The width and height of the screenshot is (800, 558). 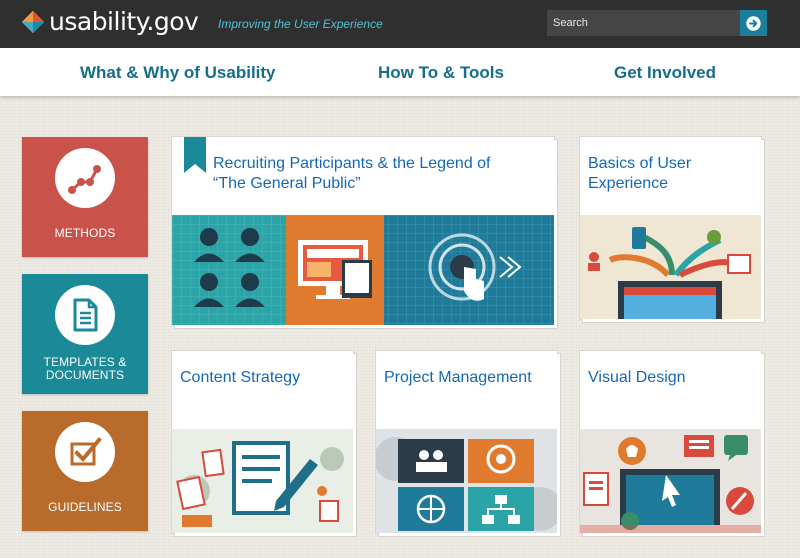 I want to click on category-templates-documents: TEMPLATES & DOCUMENTS, so click(x=85, y=334).